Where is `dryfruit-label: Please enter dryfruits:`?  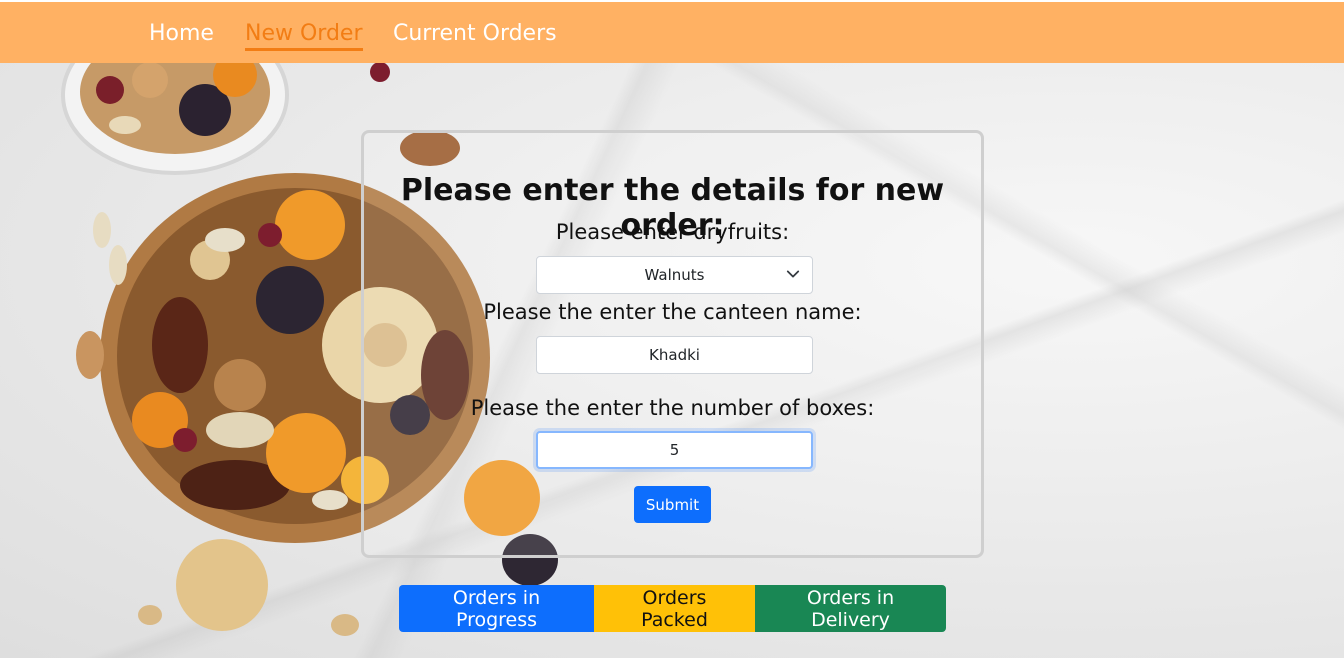
dryfruit-label: Please enter dryfruits: is located at coordinates (672, 232).